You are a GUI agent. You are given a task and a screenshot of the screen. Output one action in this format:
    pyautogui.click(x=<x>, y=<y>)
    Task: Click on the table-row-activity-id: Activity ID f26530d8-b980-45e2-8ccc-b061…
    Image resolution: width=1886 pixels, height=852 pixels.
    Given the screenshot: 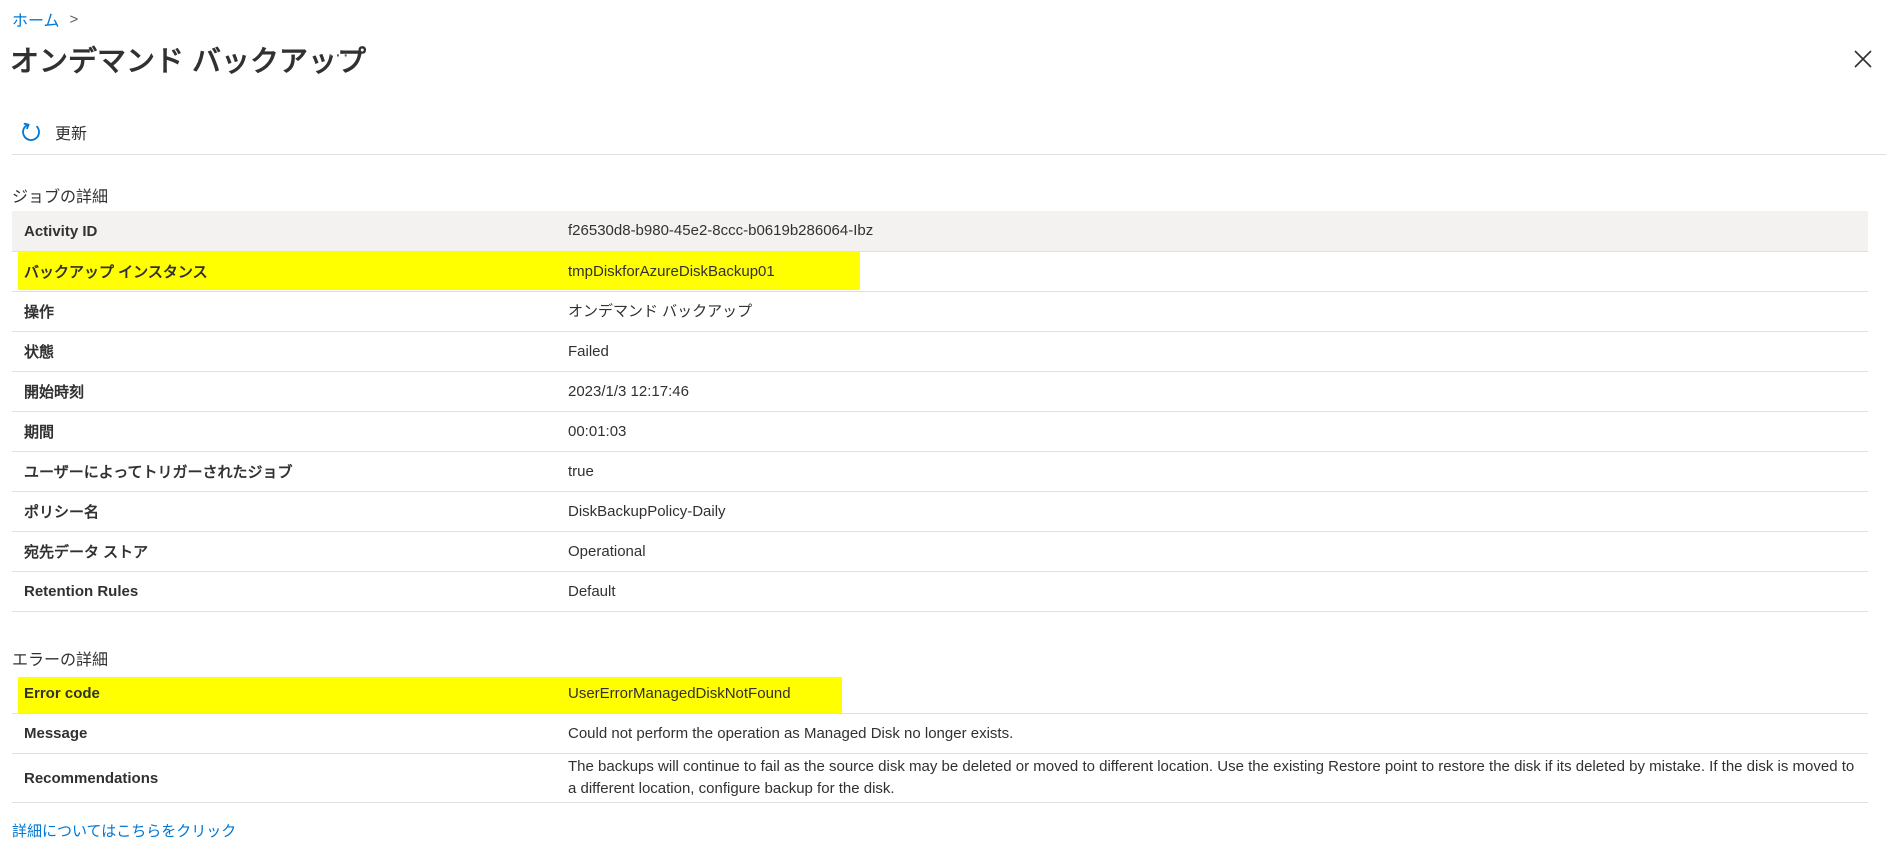 What is the action you would take?
    pyautogui.click(x=940, y=231)
    